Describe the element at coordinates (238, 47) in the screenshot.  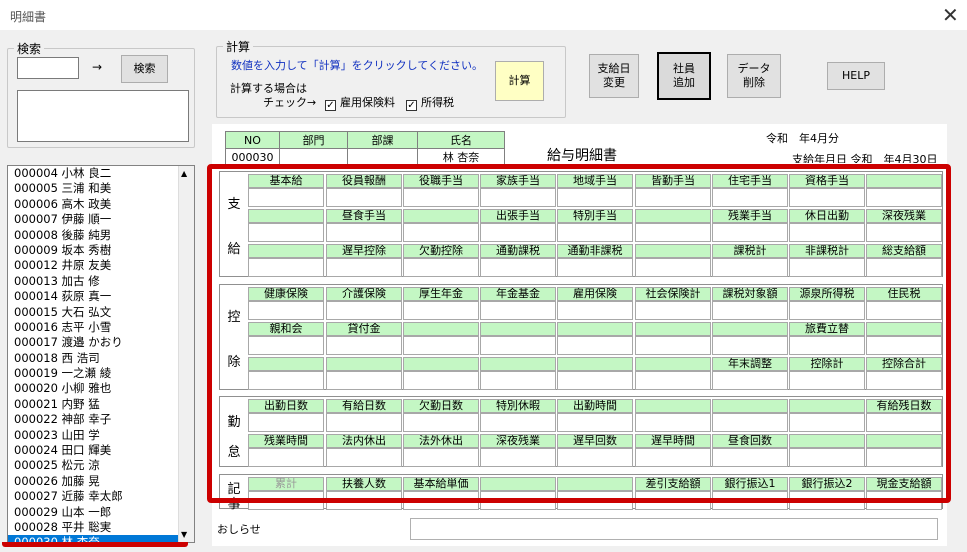
I see `calc-legend: 計算` at that location.